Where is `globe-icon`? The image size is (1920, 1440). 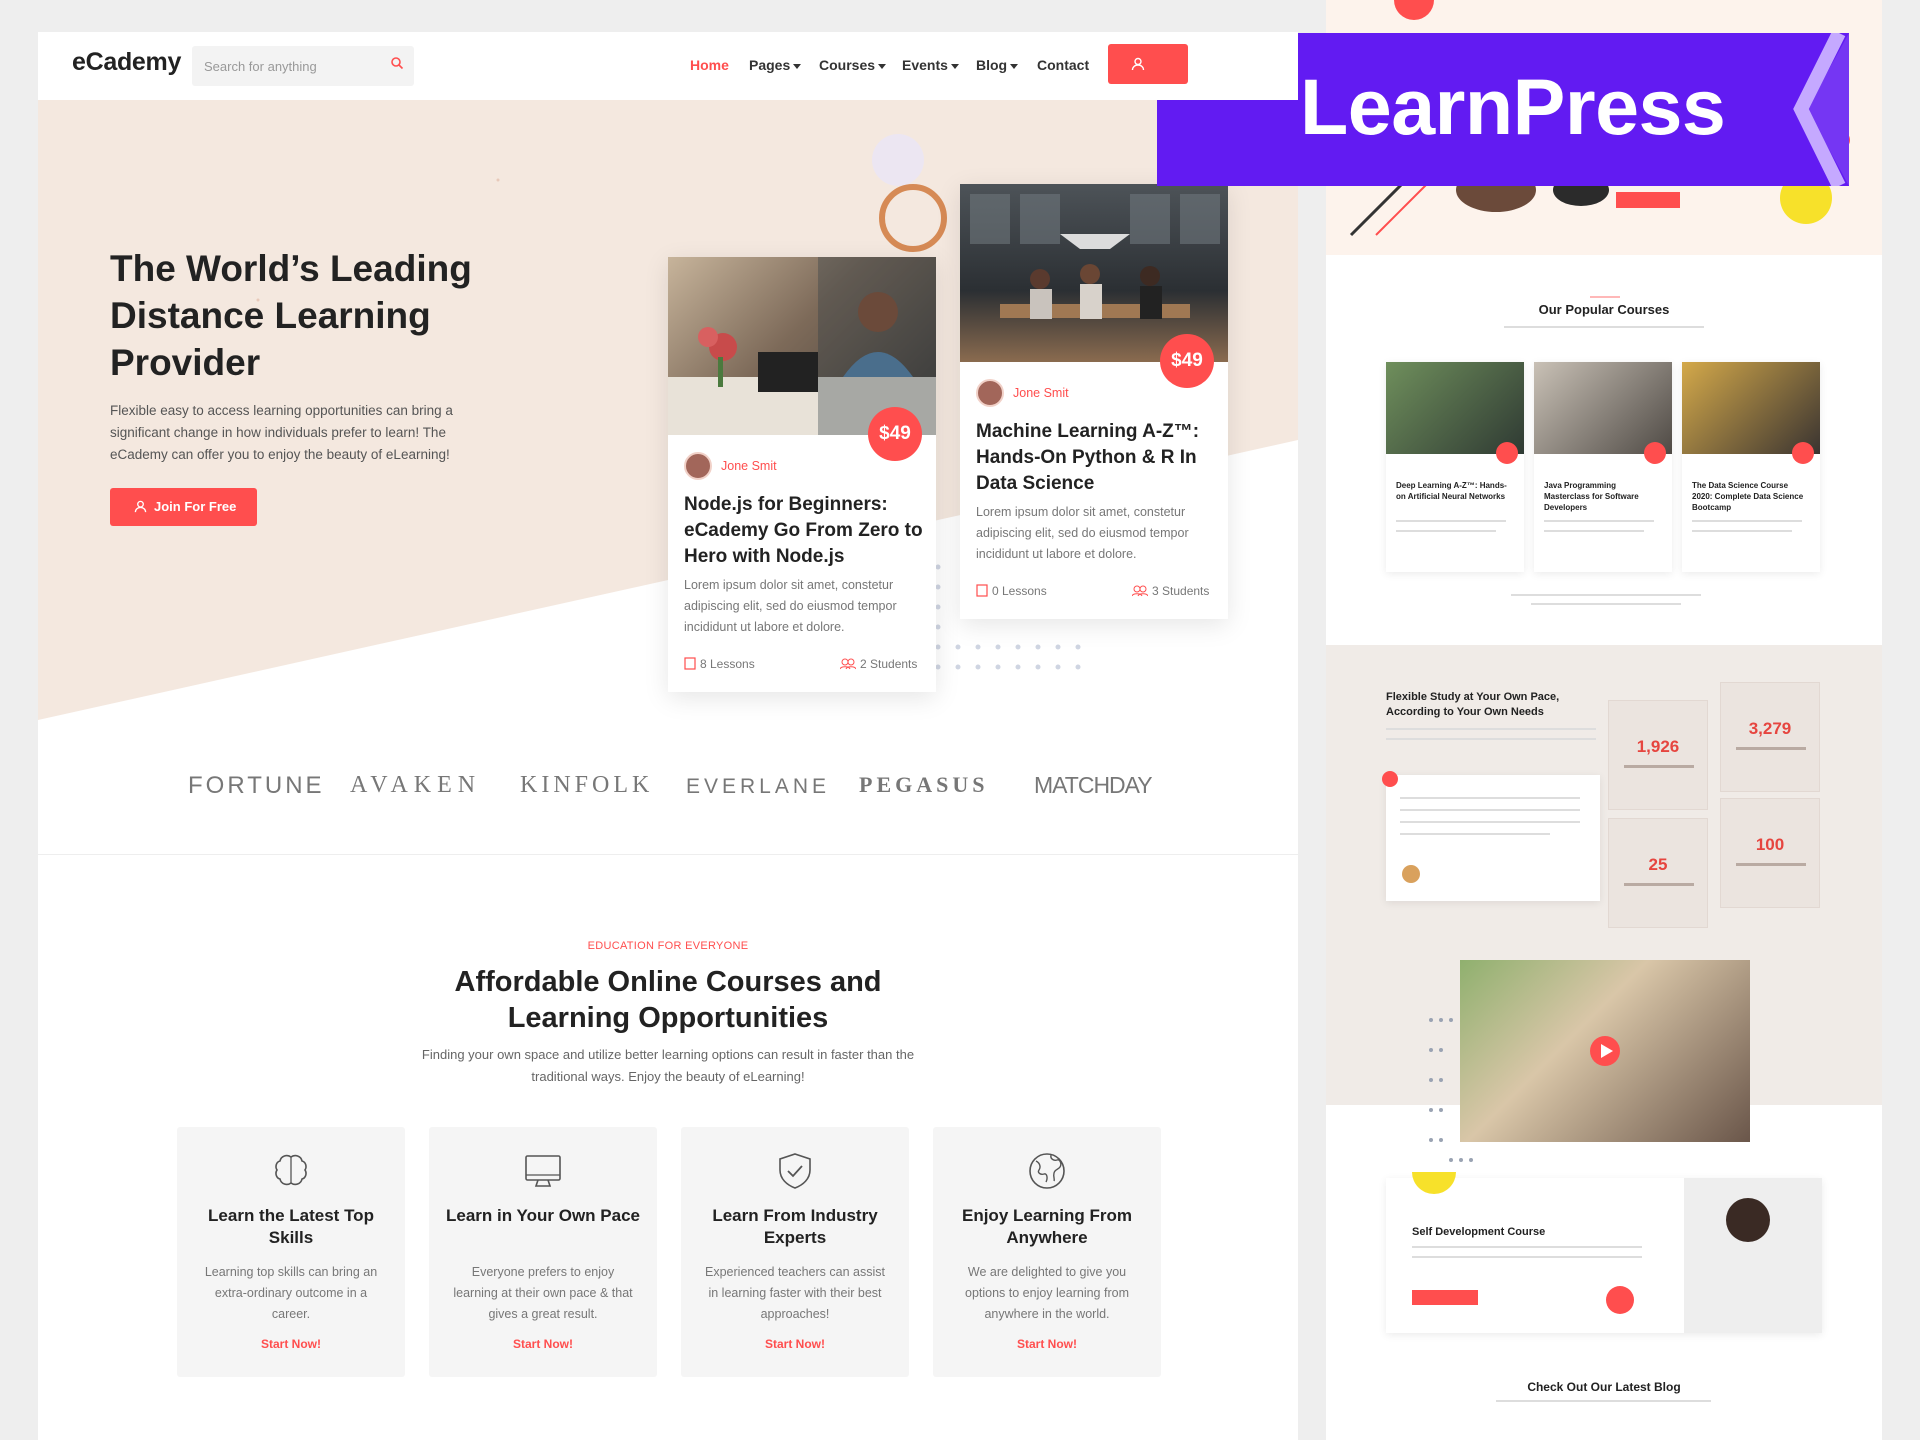 globe-icon is located at coordinates (1047, 1171).